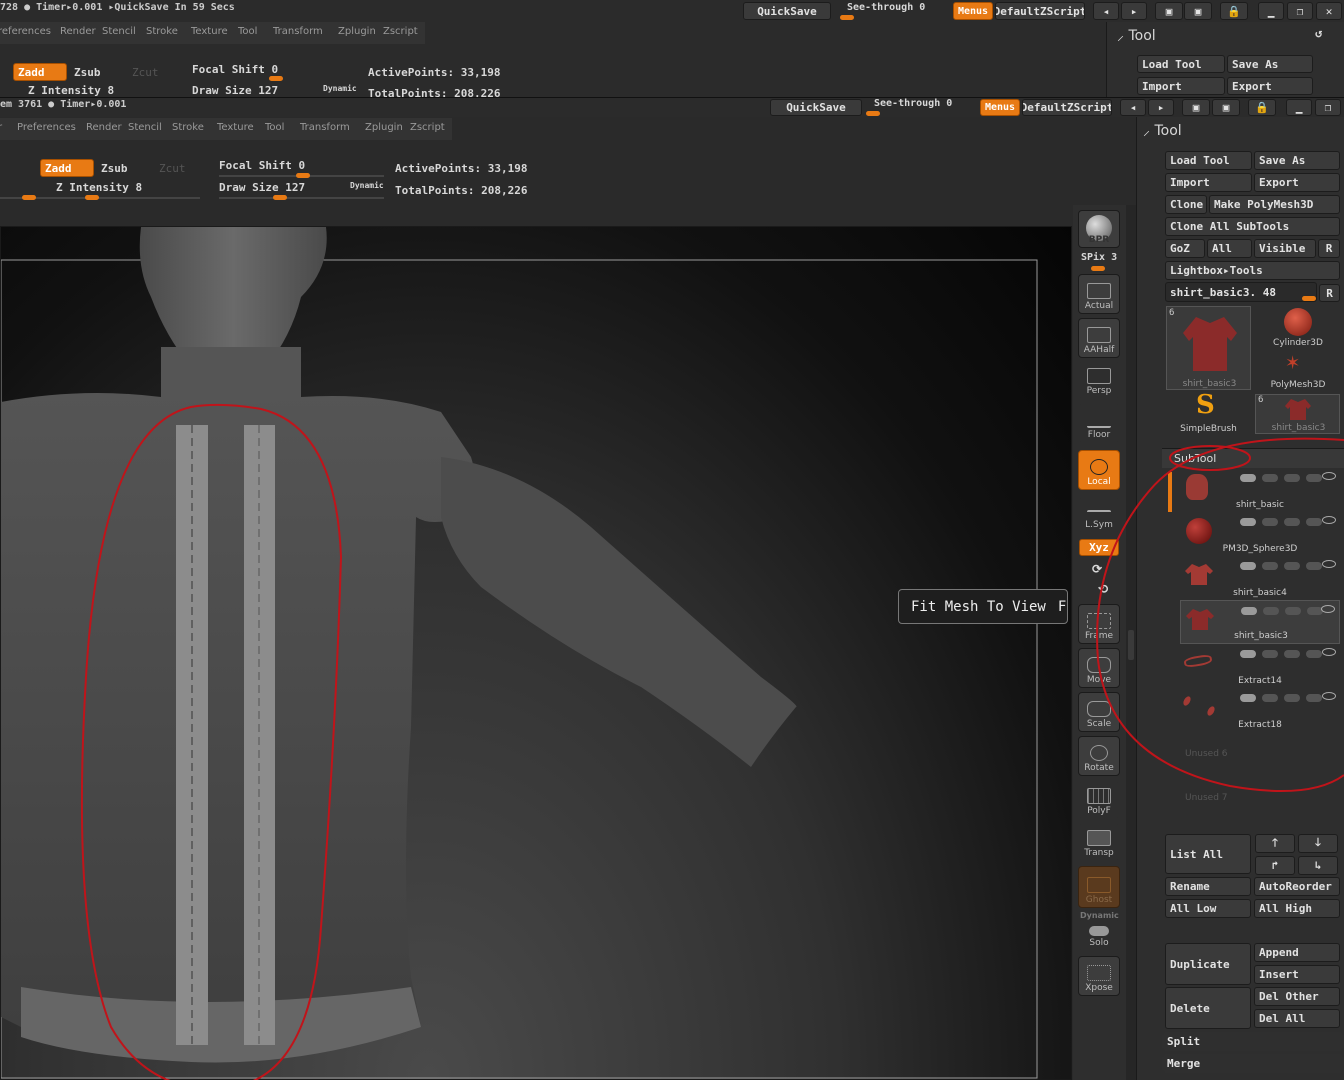 The height and width of the screenshot is (1080, 1344). Describe the element at coordinates (162, 31) in the screenshot. I see `bg-menu-stroke: Stroke` at that location.